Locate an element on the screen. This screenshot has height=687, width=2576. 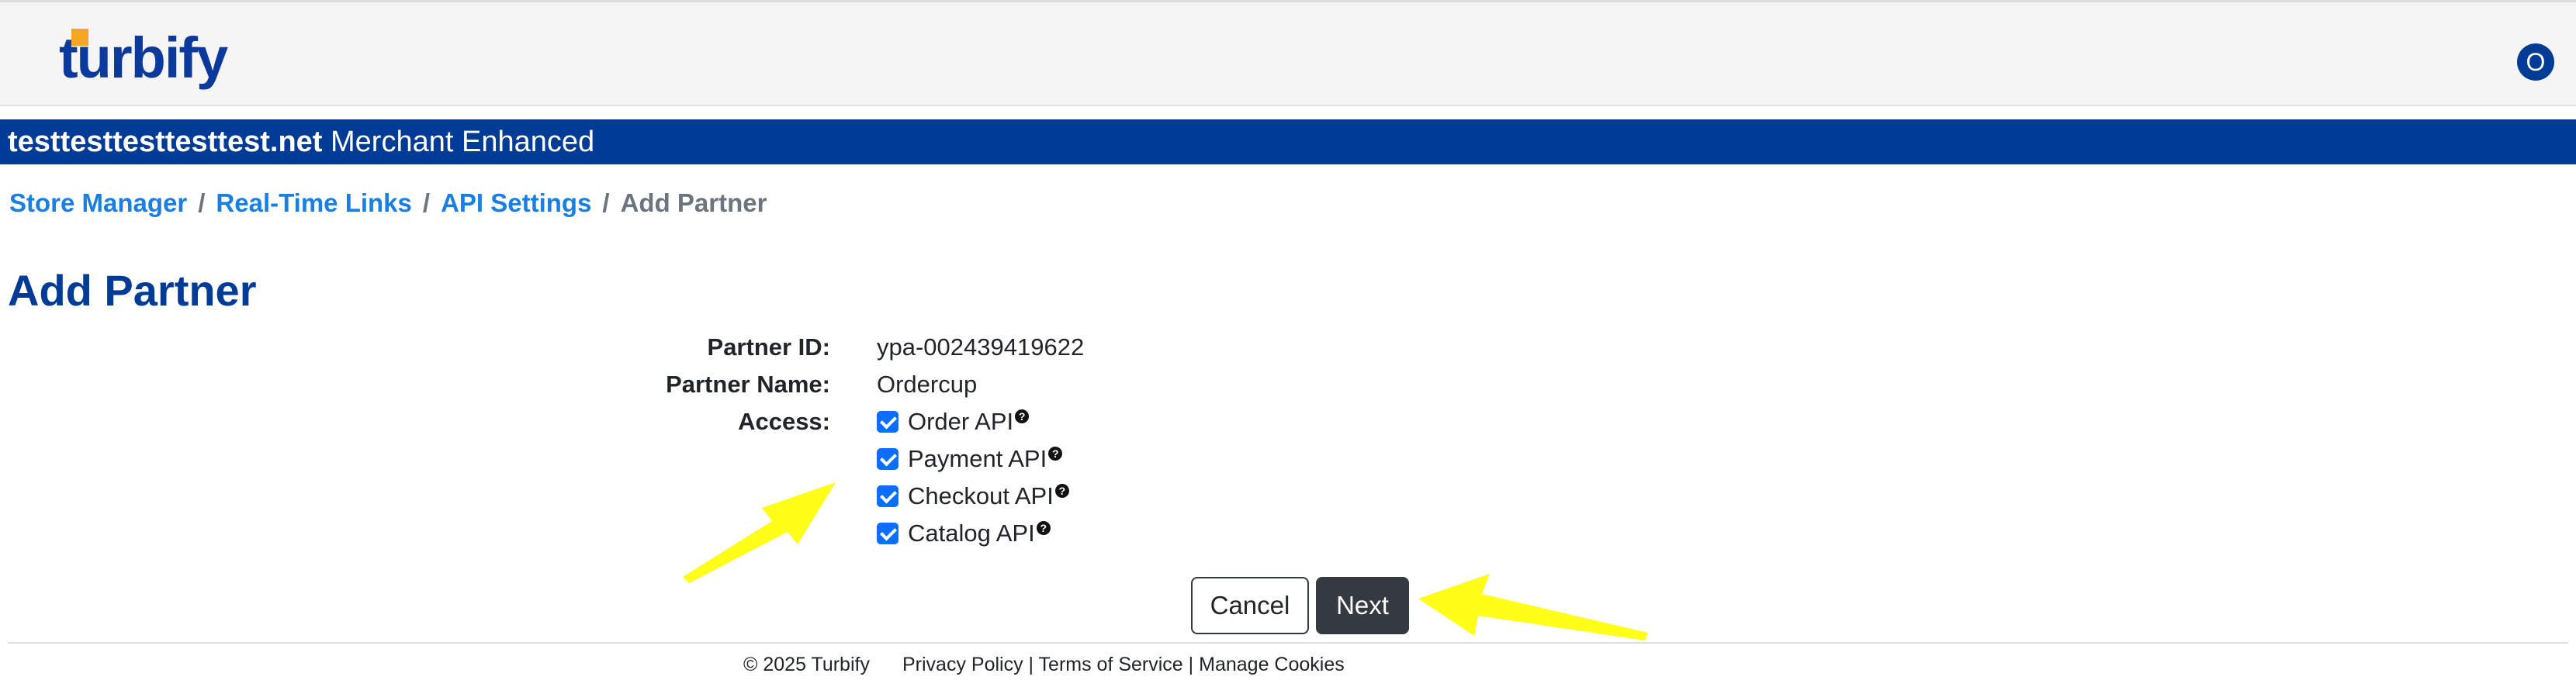
arrow-to-next-button-icon is located at coordinates (1533, 607).